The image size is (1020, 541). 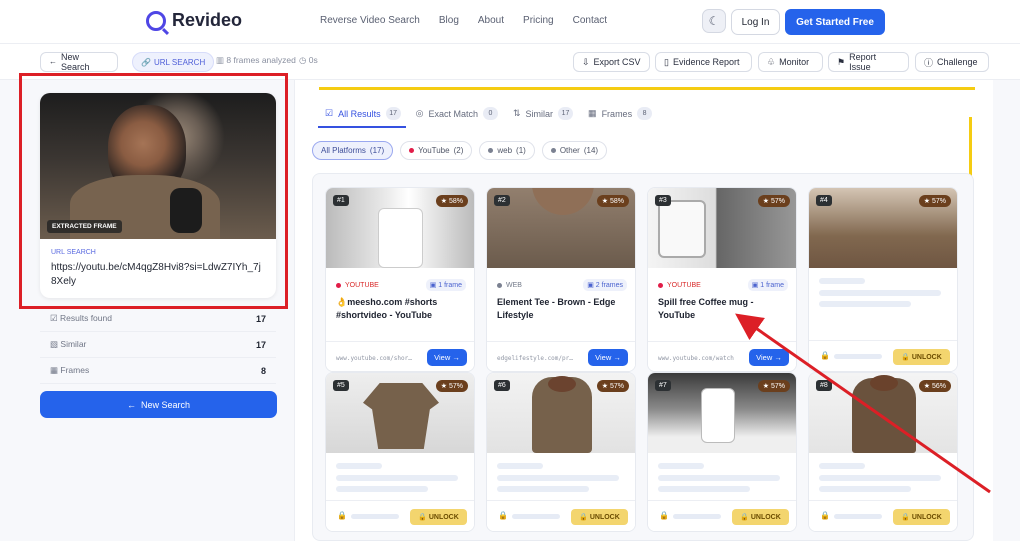 What do you see at coordinates (401, 285) in the screenshot?
I see `result-meta: YOUTUBE ▣ 1 frame` at bounding box center [401, 285].